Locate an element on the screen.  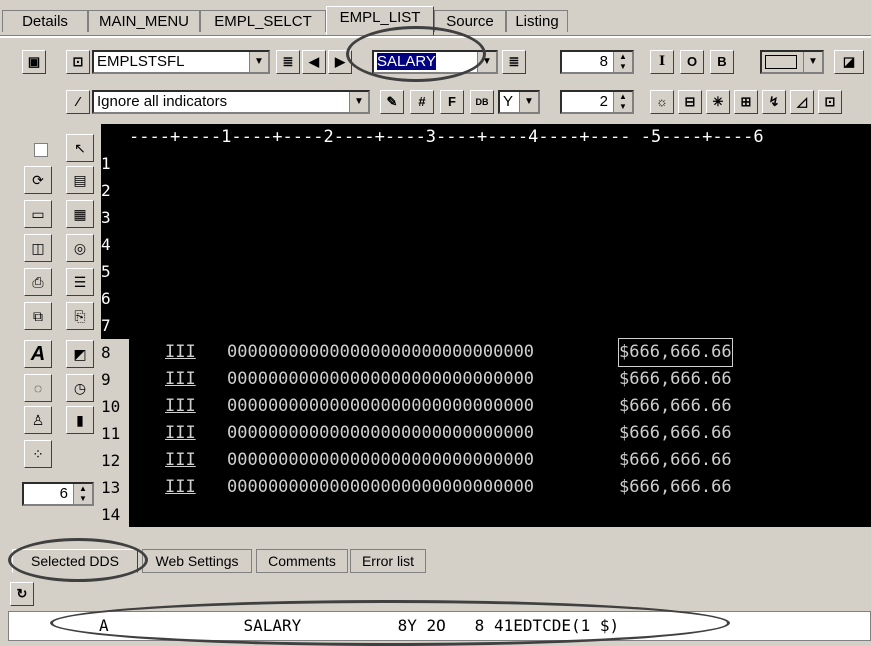
help-area-icon: ⁘ is located at coordinates (38, 454).